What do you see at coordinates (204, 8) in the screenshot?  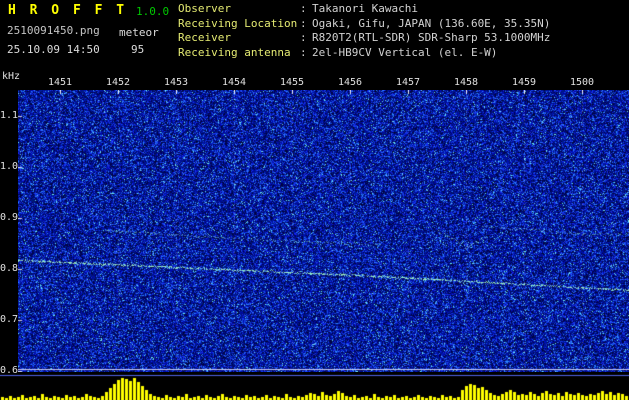 I see `info-label-observer: Observer` at bounding box center [204, 8].